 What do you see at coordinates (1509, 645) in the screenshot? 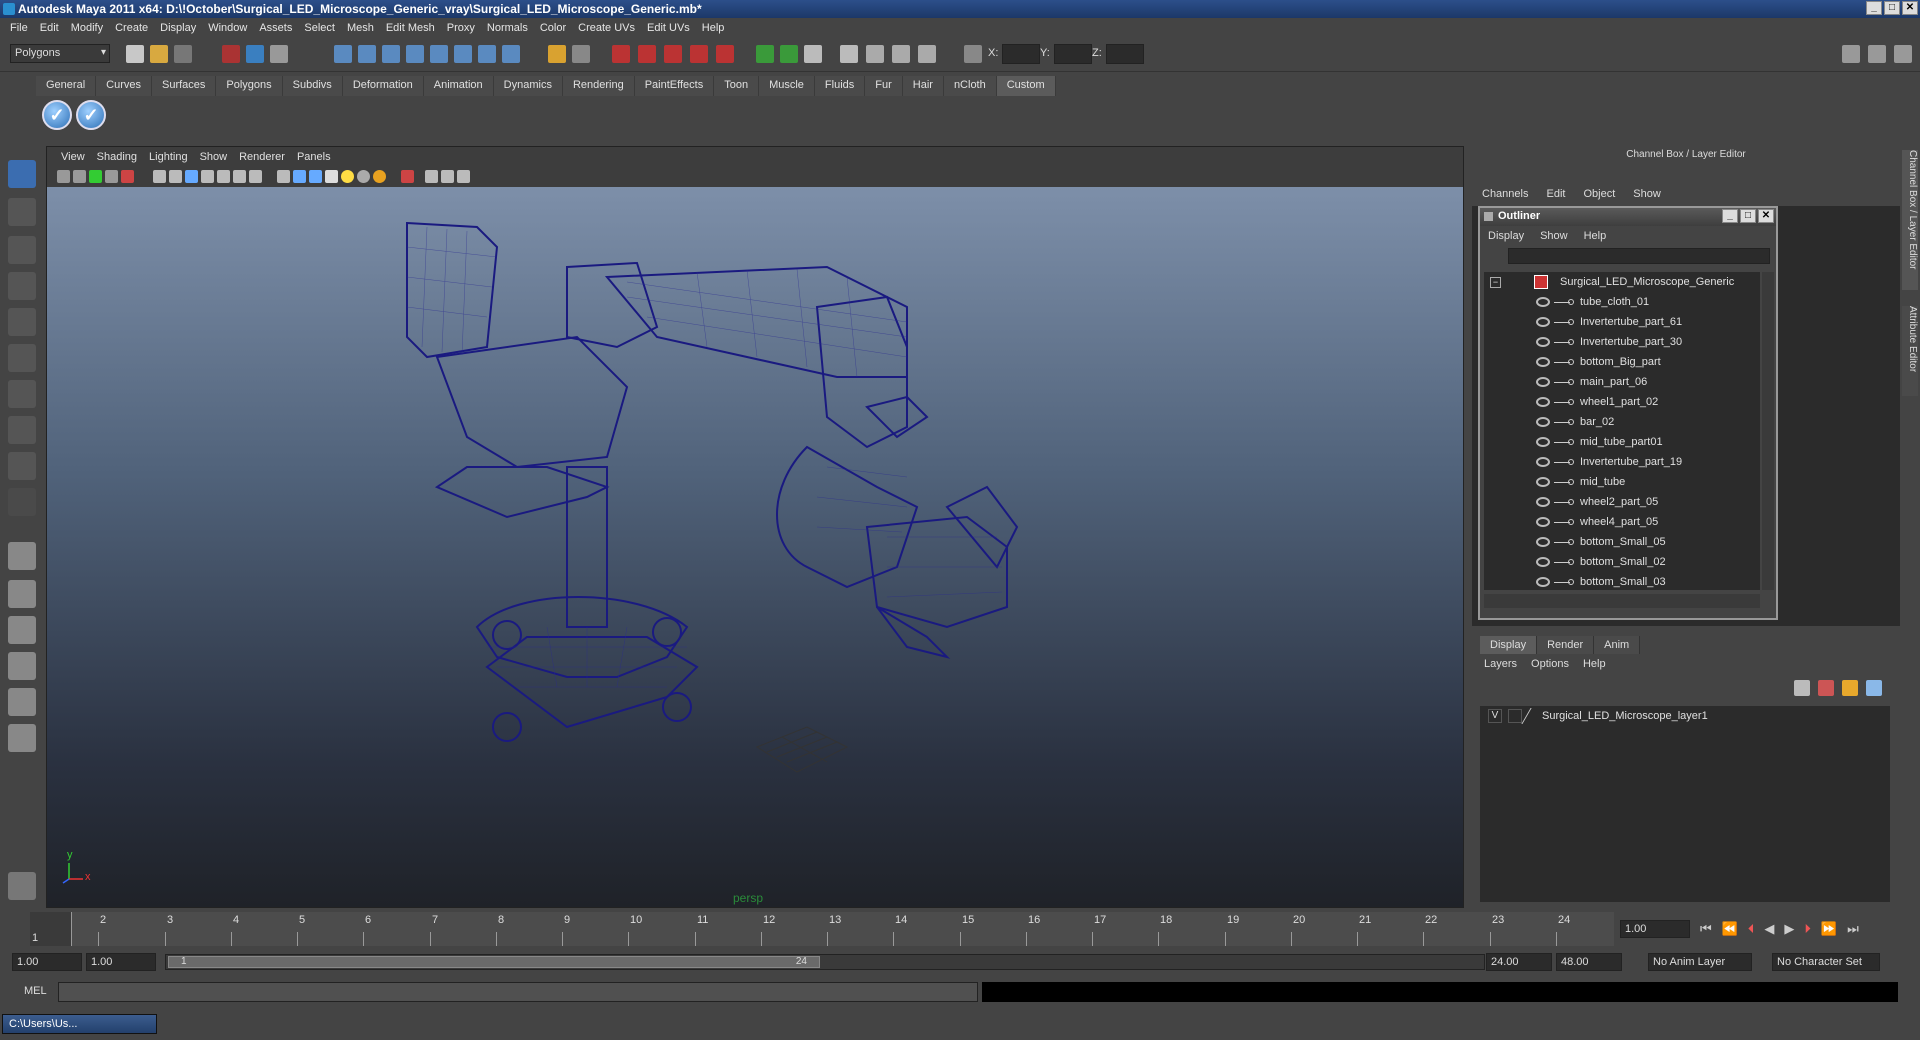
I see `layer-tab-display: Display` at bounding box center [1509, 645].